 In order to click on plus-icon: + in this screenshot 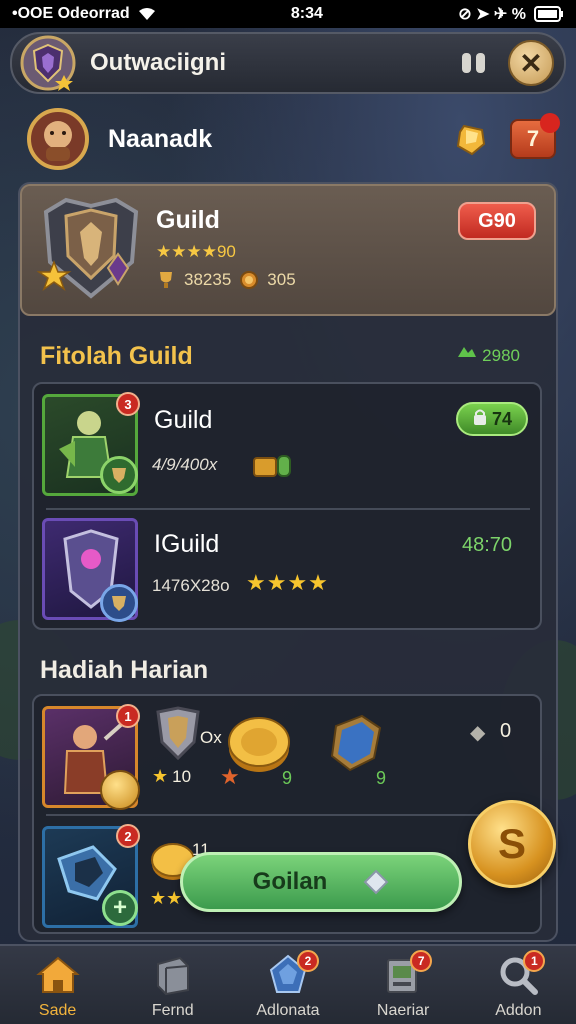, I will do `click(120, 908)`.